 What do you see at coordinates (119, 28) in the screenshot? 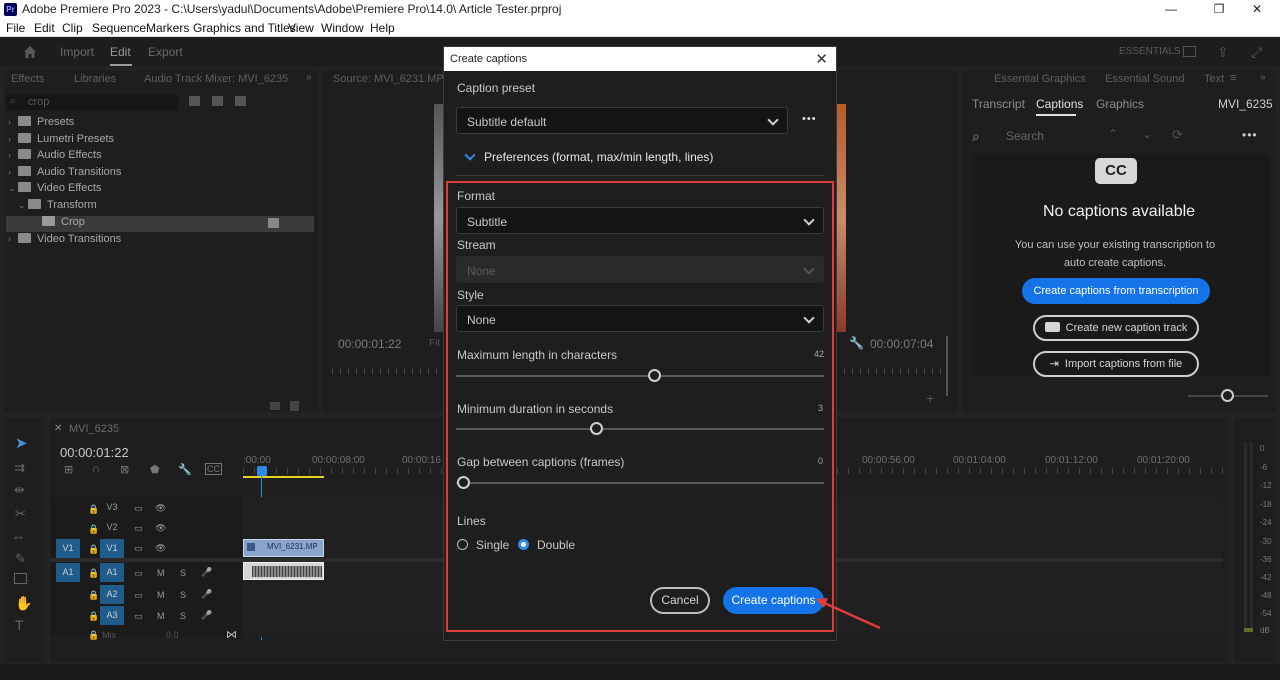
I see `menu-sequence: Sequence` at bounding box center [119, 28].